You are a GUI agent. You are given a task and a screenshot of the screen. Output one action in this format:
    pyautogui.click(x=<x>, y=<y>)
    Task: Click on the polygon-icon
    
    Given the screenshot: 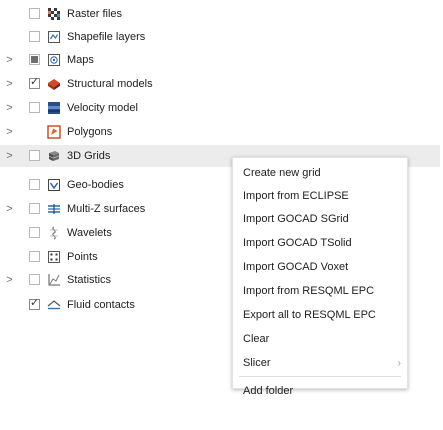 What is the action you would take?
    pyautogui.click(x=54, y=132)
    